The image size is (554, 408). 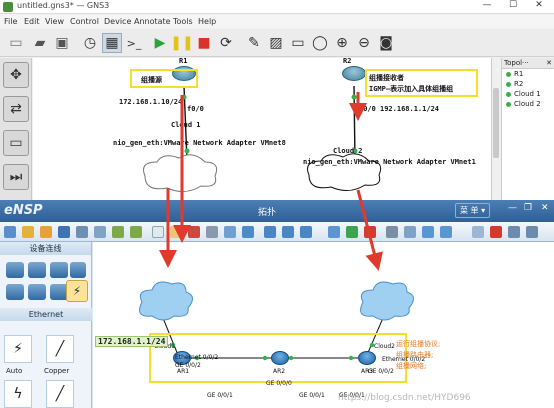 I want to click on print-icon, so click(x=100, y=232).